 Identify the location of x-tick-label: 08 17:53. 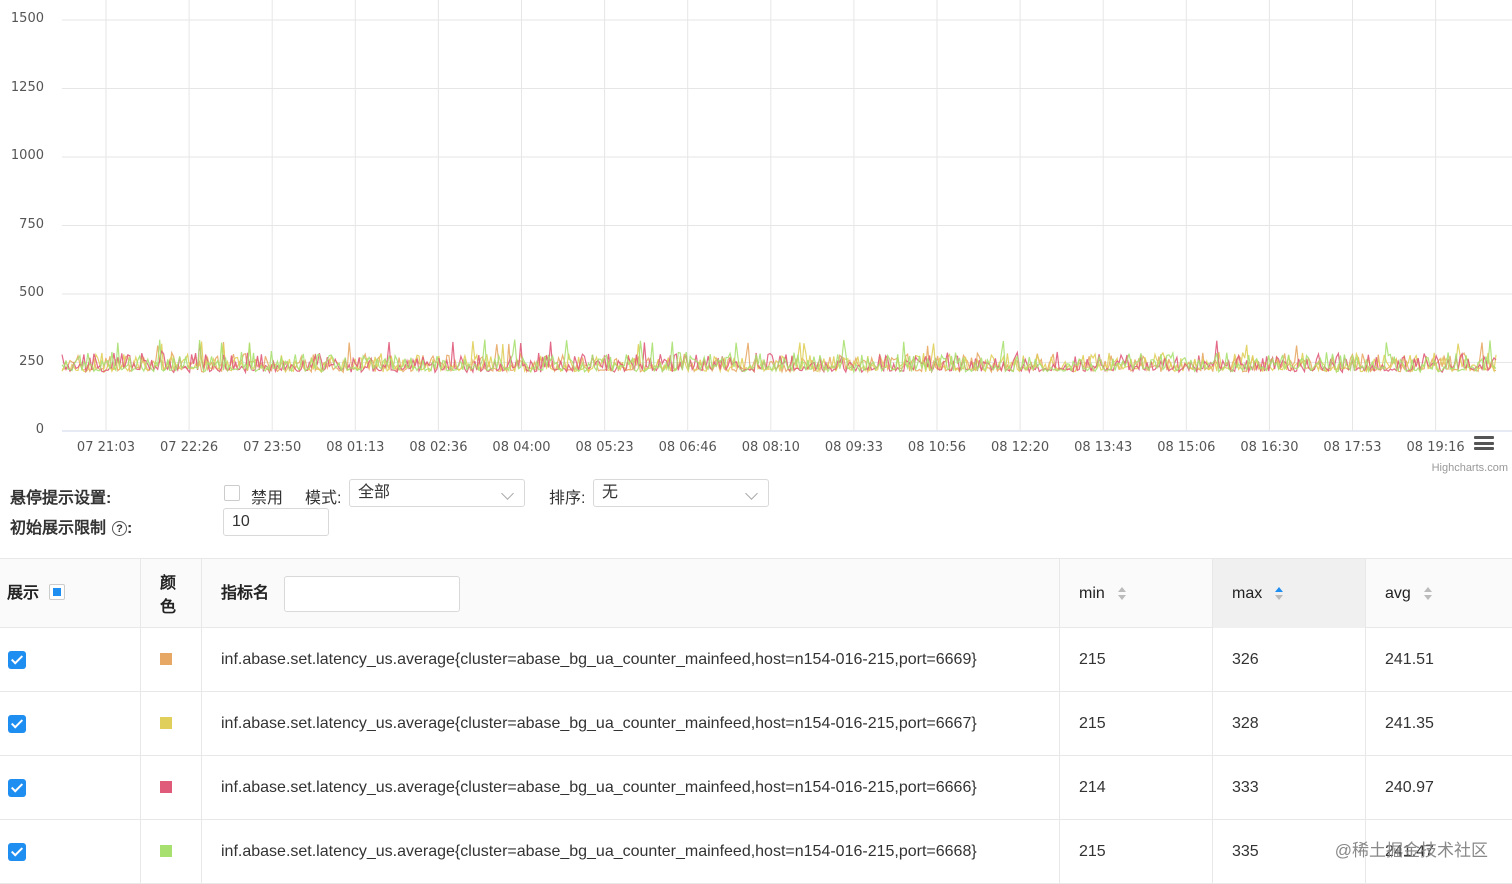
(1352, 447).